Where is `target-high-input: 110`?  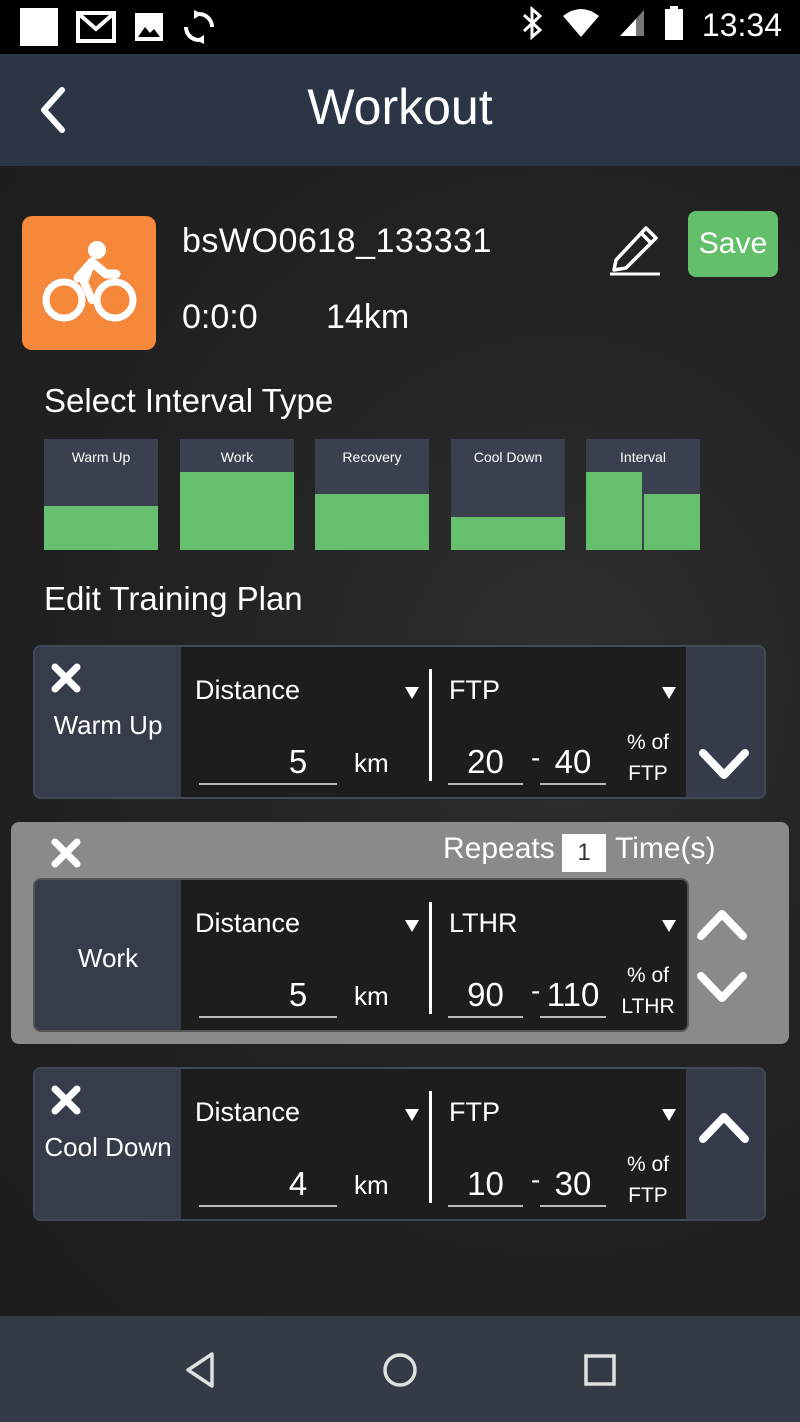
target-high-input: 110 is located at coordinates (573, 997).